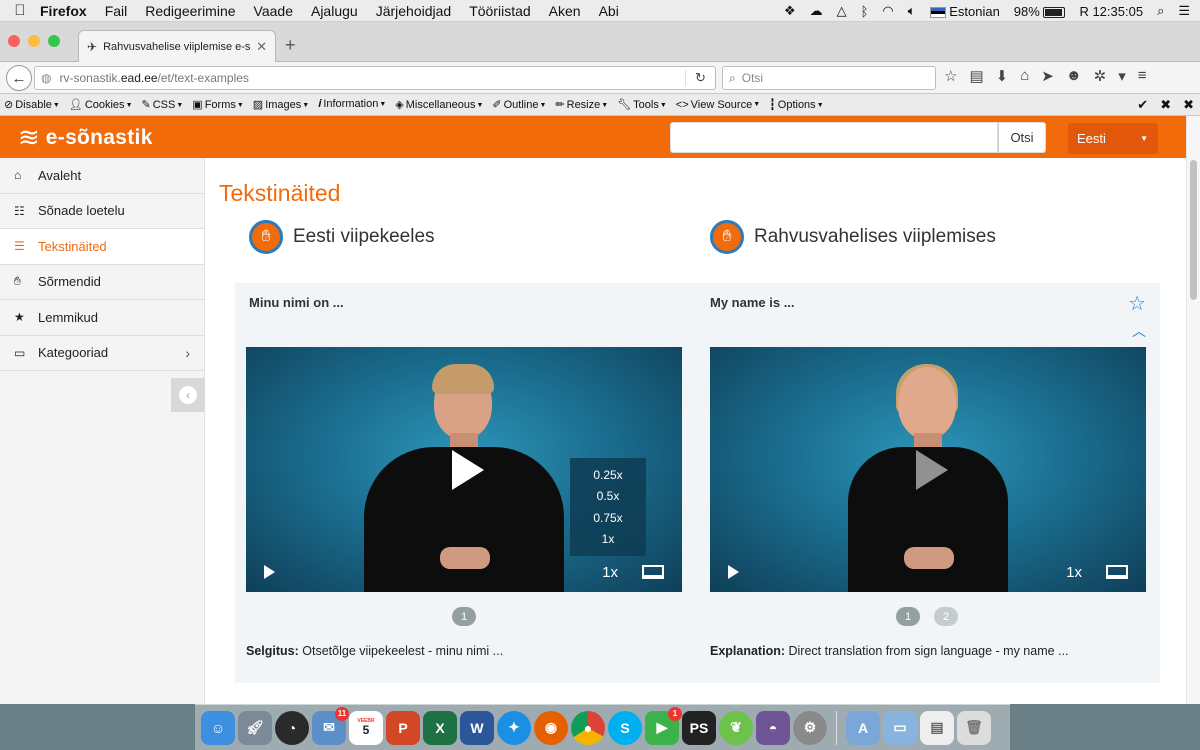 The height and width of the screenshot is (750, 1200). Describe the element at coordinates (102, 176) in the screenshot. I see `sidebar-item-avaleht: ⌂ Avaleht` at that location.